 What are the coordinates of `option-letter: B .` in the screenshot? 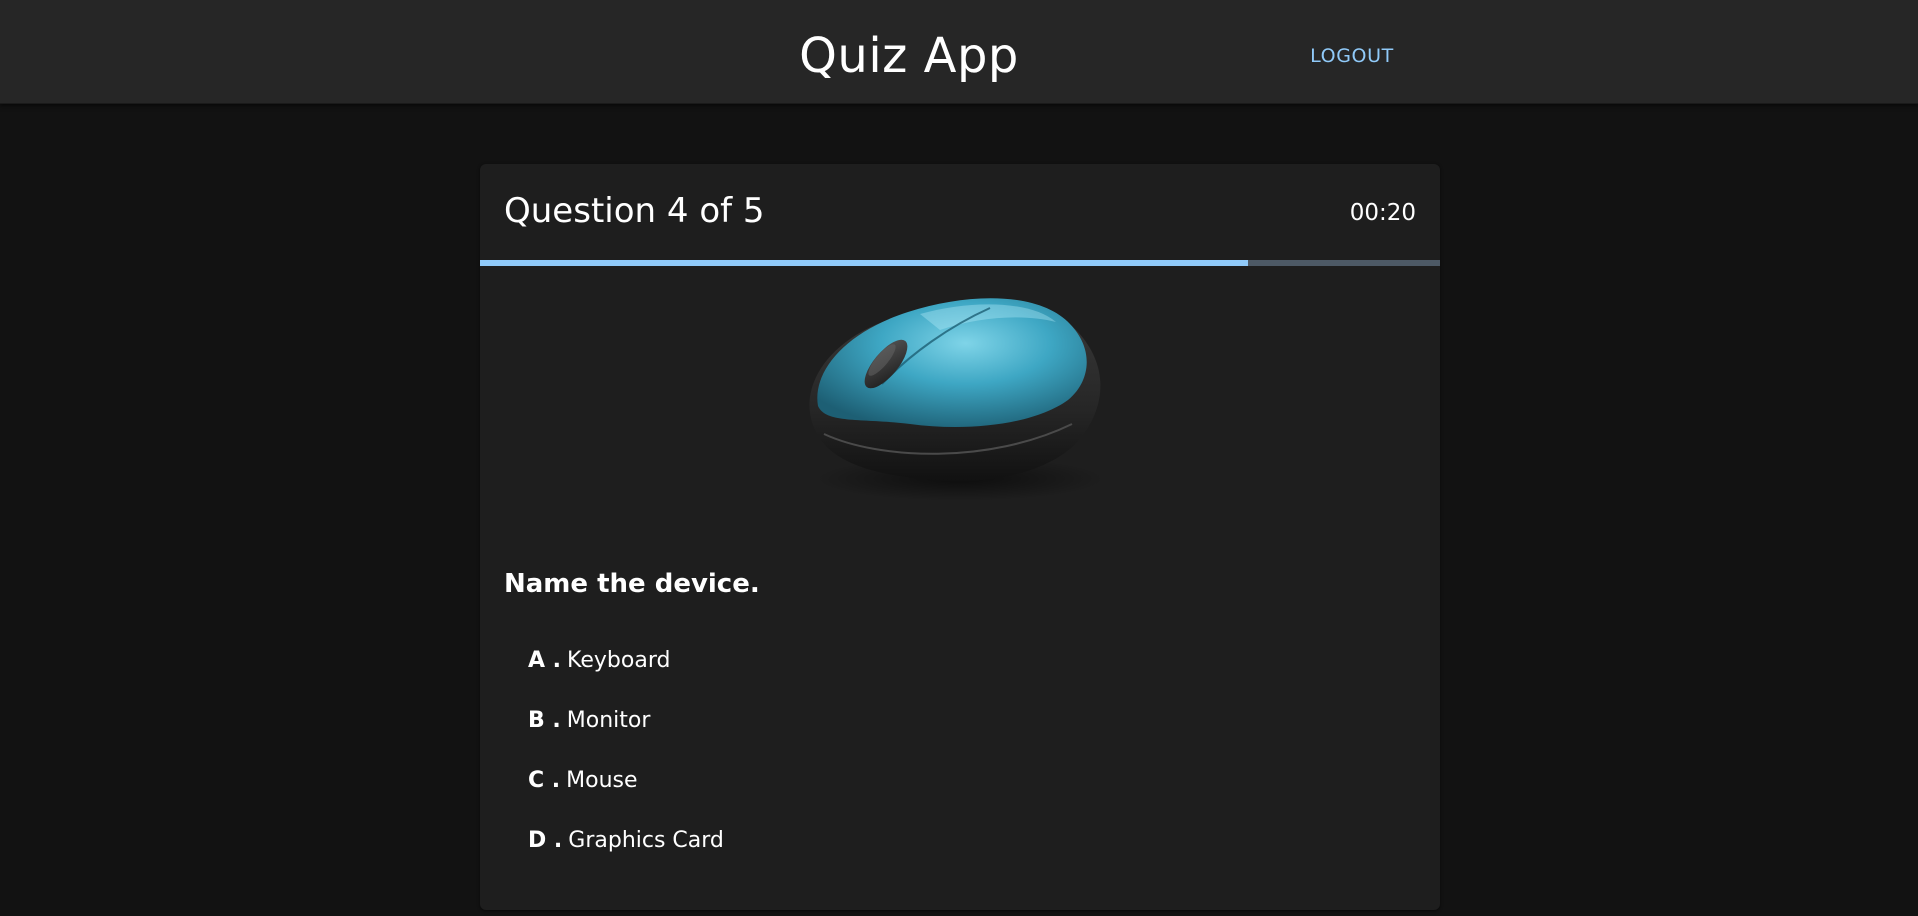 It's located at (544, 720).